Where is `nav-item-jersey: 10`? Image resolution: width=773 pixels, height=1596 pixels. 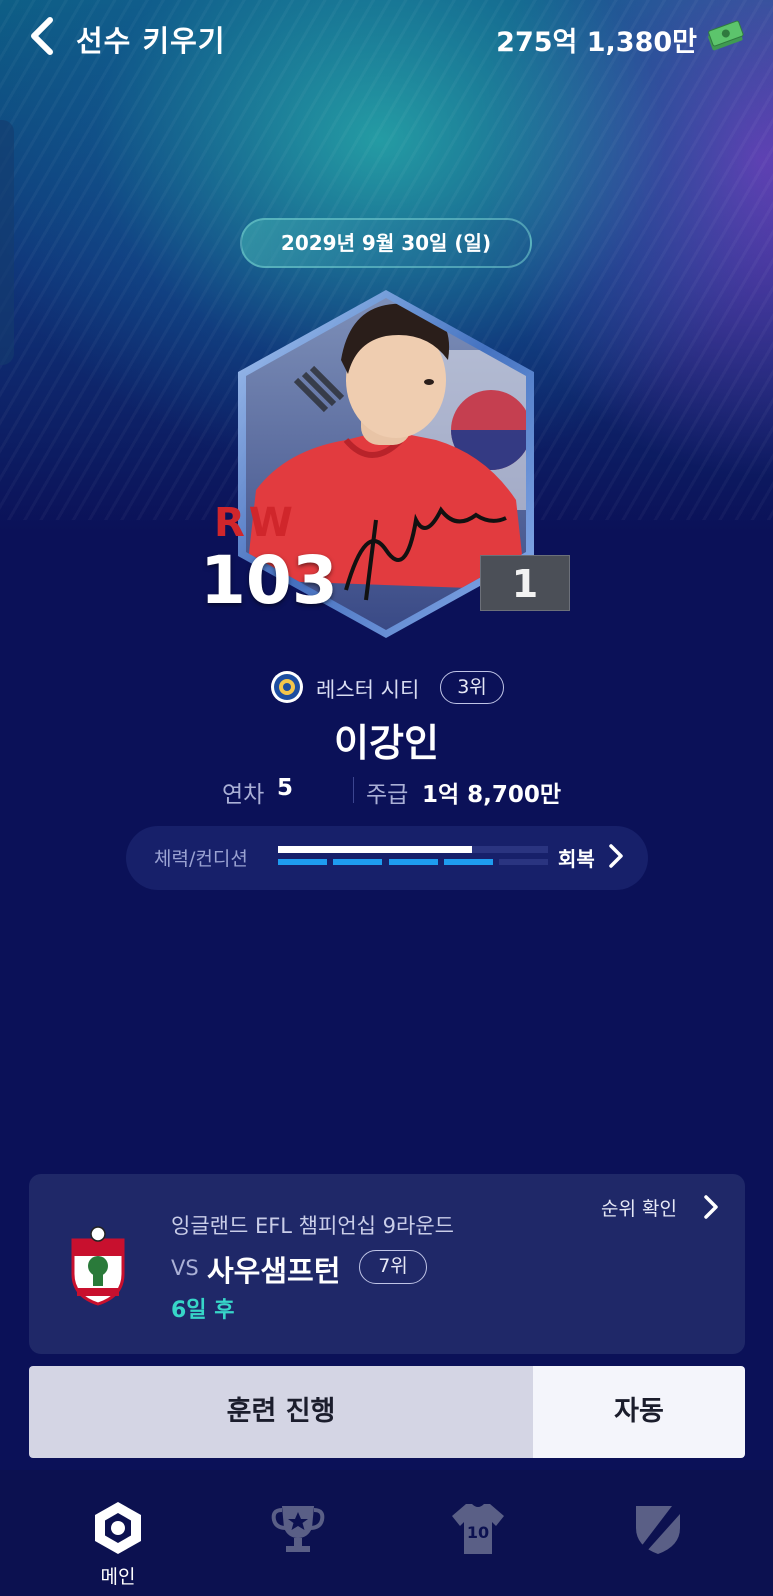
nav-item-jersey: 10 is located at coordinates (478, 1533).